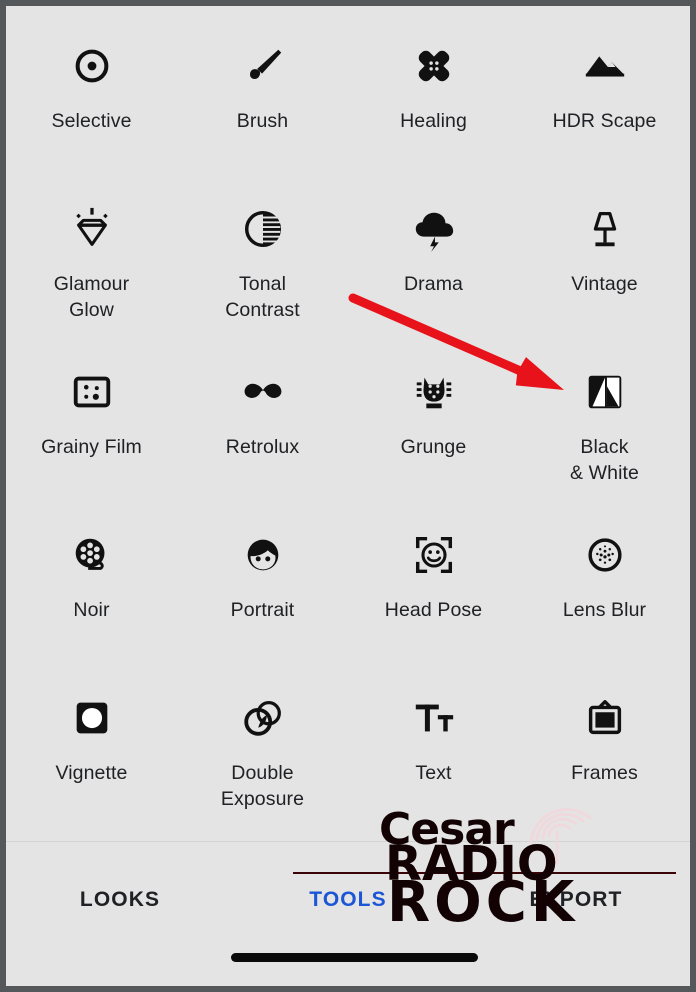 This screenshot has height=992, width=696. Describe the element at coordinates (263, 555) in the screenshot. I see `face-portrait-icon` at that location.